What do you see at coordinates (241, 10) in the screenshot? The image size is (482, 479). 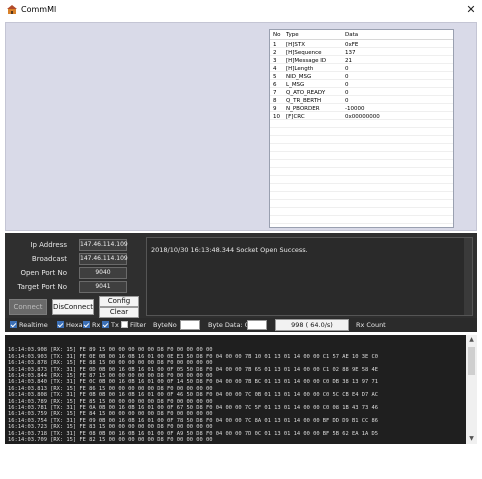 I see `title-bar: CommMl ✕` at bounding box center [241, 10].